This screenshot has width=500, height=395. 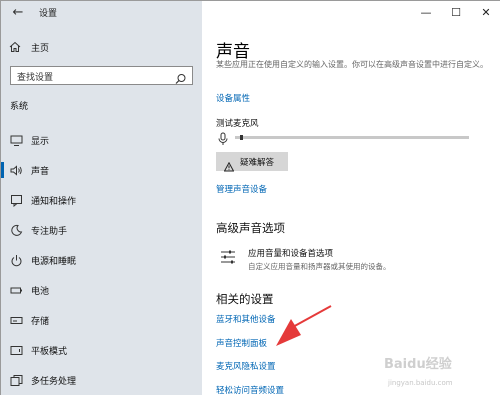 I want to click on moon-icon, so click(x=16, y=230).